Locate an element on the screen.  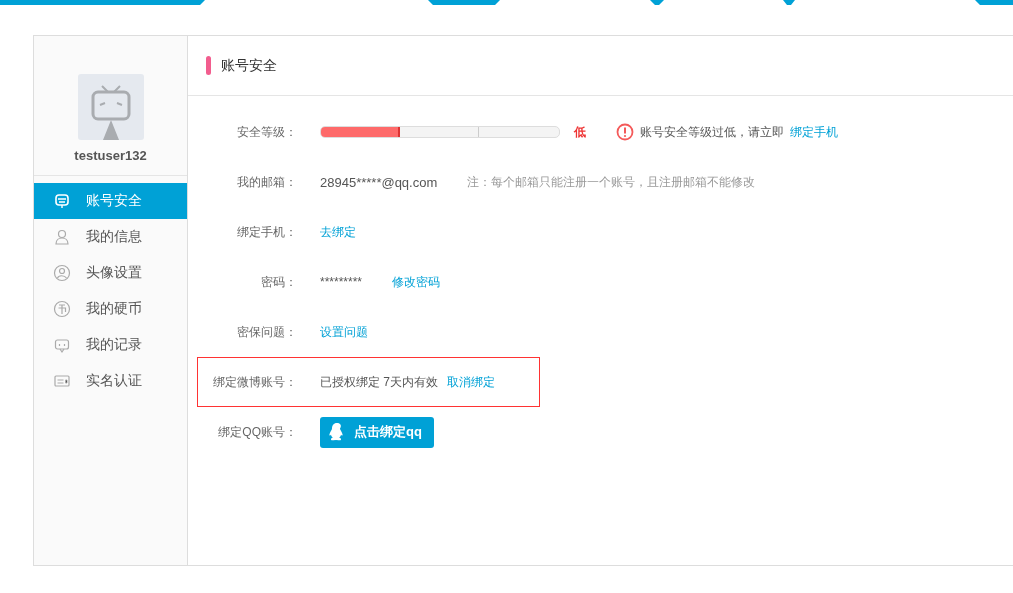
field-label: 绑定微博账号： is located at coordinates (254, 382).